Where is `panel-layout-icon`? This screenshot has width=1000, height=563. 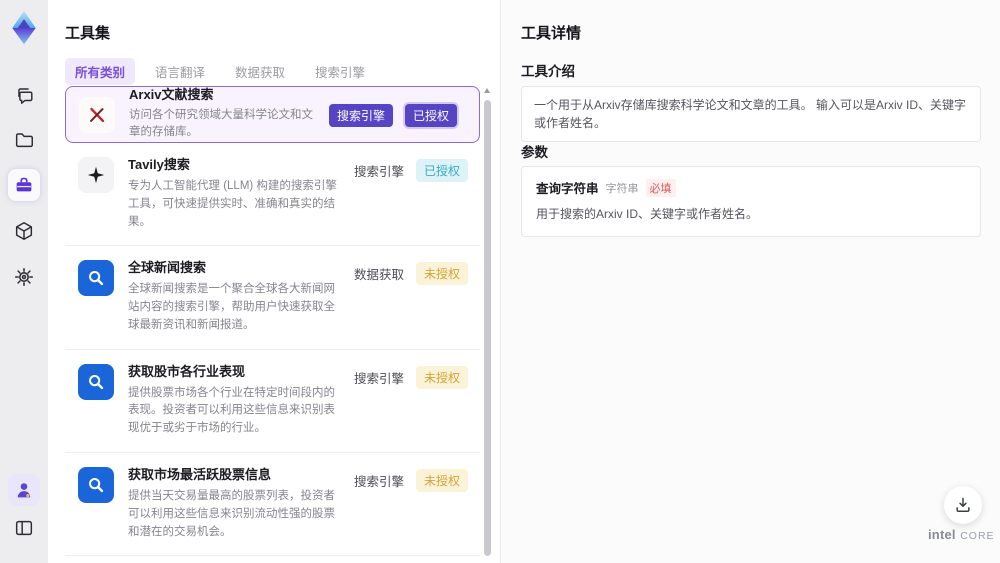 panel-layout-icon is located at coordinates (24, 528).